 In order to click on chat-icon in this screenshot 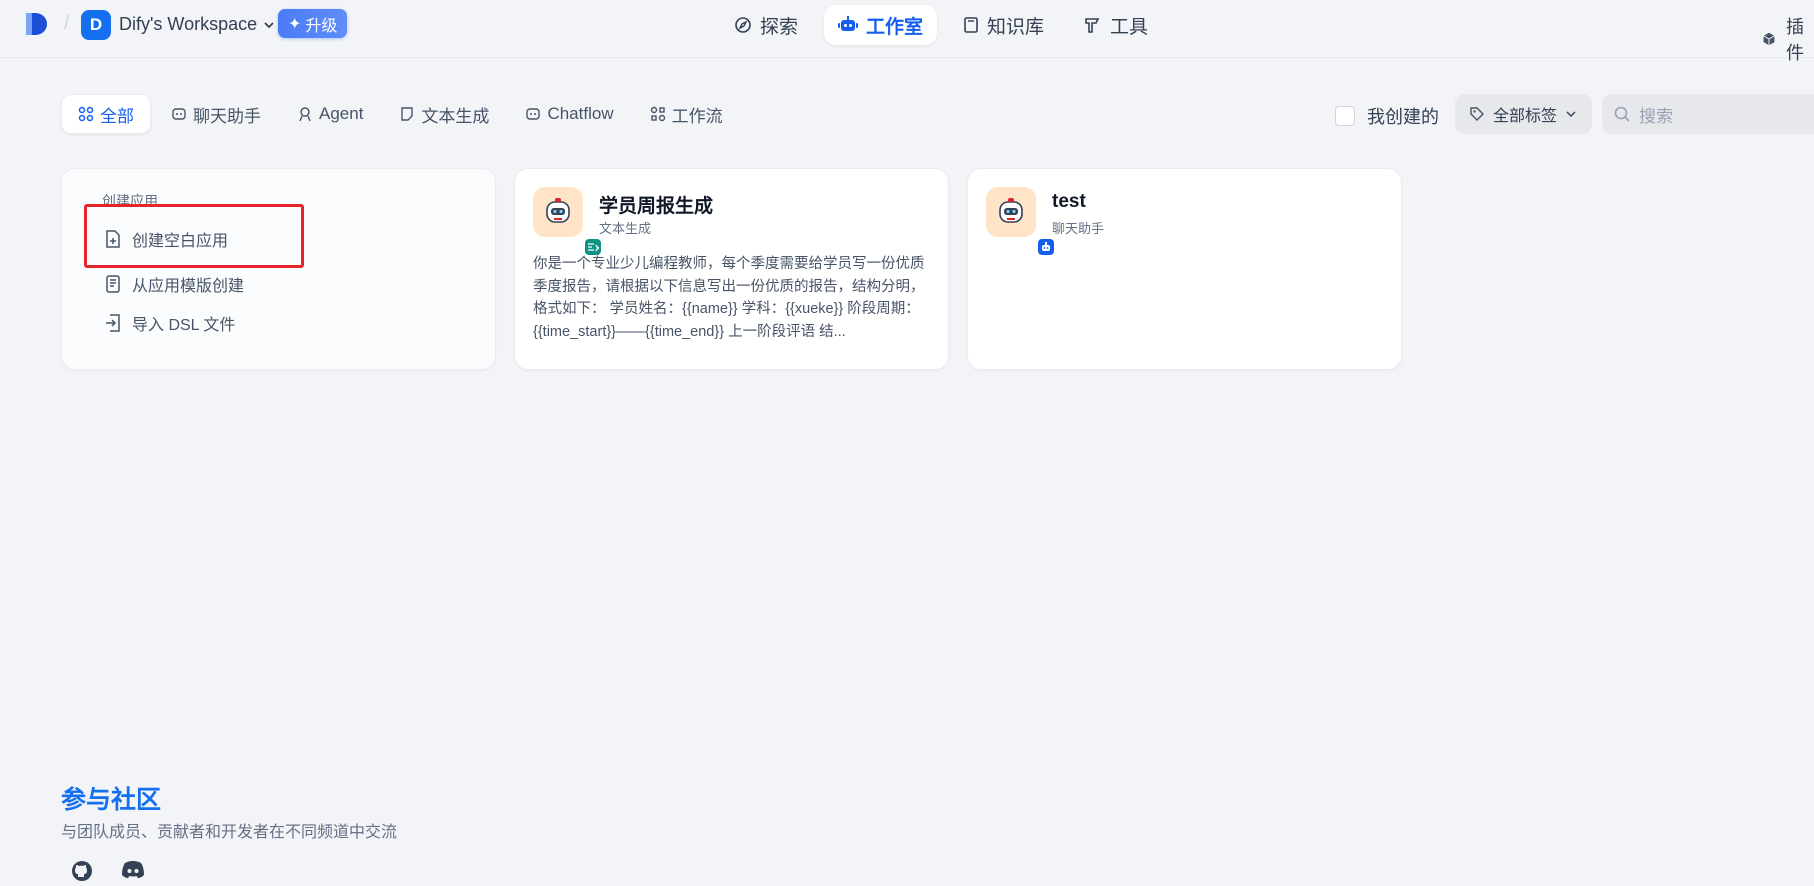, I will do `click(179, 114)`.